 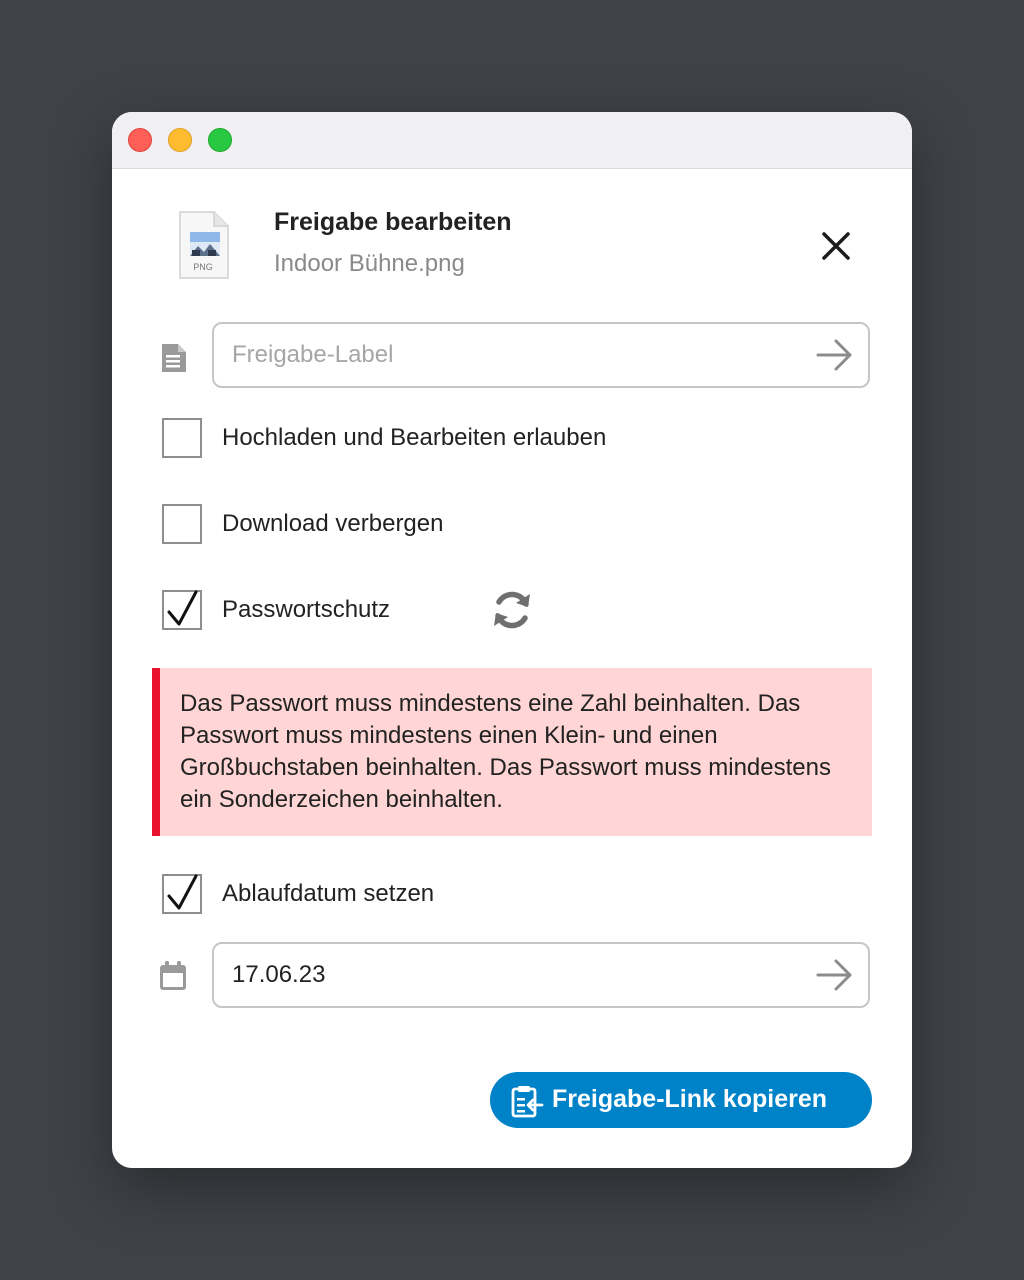 What do you see at coordinates (690, 1099) in the screenshot?
I see `copy-share-link-label: Freigabe-Link kopieren` at bounding box center [690, 1099].